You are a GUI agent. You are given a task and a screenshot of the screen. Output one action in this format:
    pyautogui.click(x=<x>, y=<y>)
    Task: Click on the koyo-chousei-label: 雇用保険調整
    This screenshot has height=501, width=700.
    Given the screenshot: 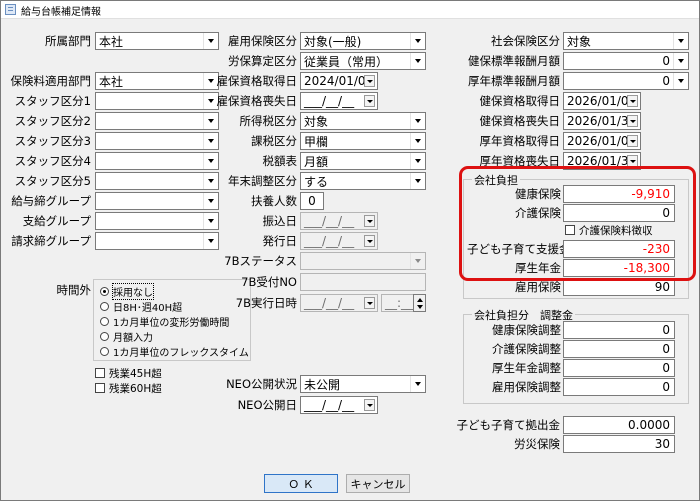 What is the action you would take?
    pyautogui.click(x=526, y=387)
    